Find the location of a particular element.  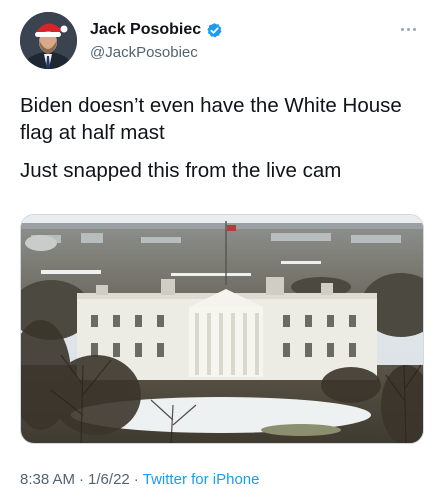

display-name: Jack Posobiec is located at coordinates (145, 30).